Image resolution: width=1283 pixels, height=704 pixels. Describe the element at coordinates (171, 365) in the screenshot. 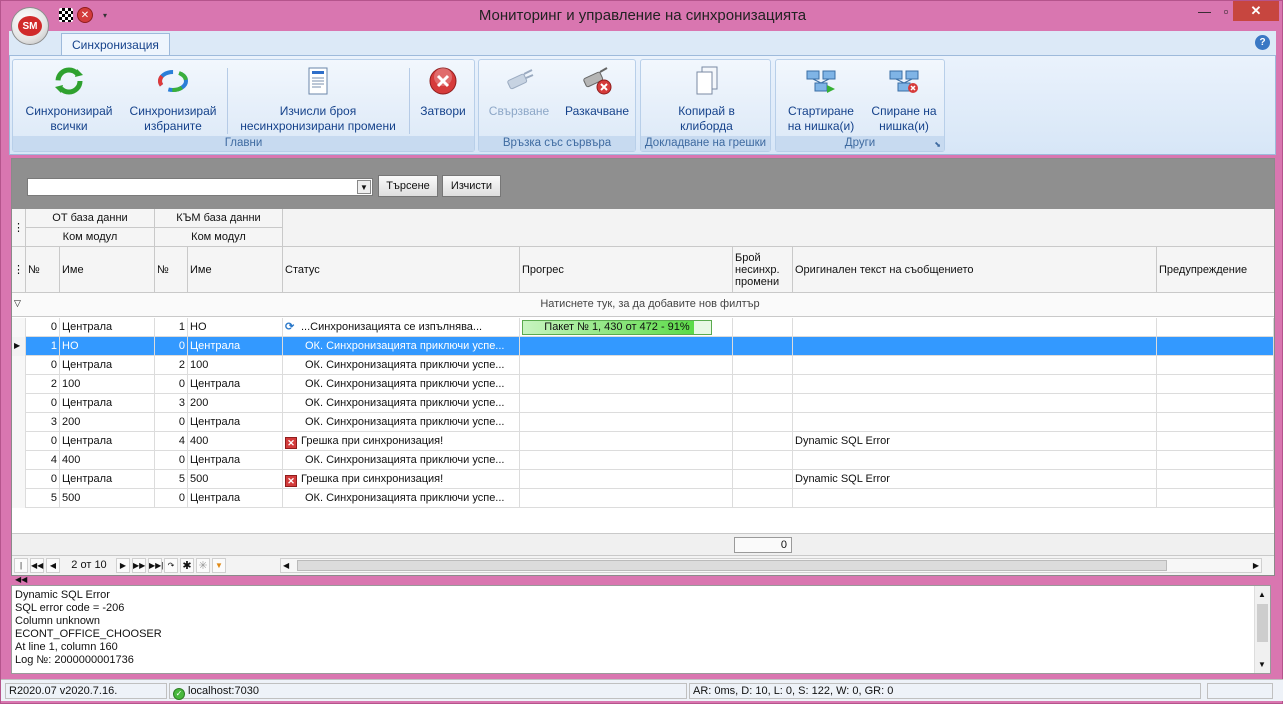

I see `cell-num-to: 2` at that location.